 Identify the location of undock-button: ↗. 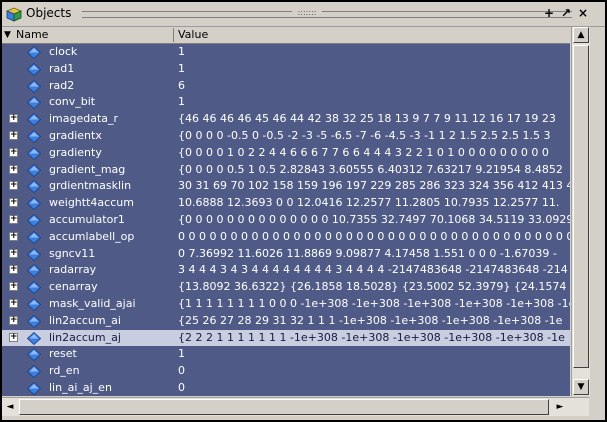
(566, 13).